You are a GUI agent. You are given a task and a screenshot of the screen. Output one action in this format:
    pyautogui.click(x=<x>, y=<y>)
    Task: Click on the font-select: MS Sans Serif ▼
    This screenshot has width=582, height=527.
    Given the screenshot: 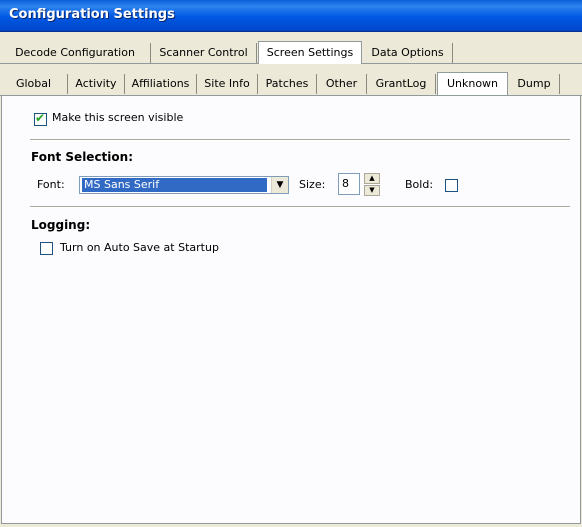 What is the action you would take?
    pyautogui.click(x=184, y=185)
    